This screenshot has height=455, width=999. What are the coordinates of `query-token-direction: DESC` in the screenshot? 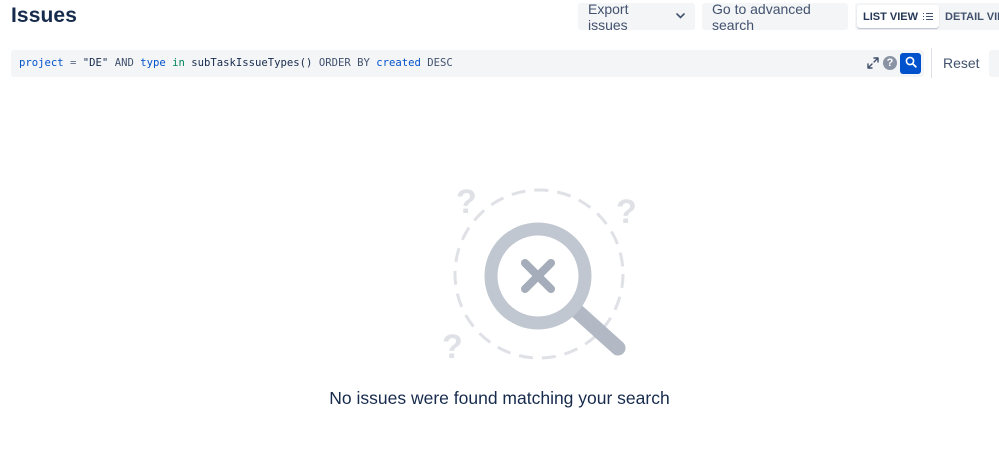 It's located at (436, 63).